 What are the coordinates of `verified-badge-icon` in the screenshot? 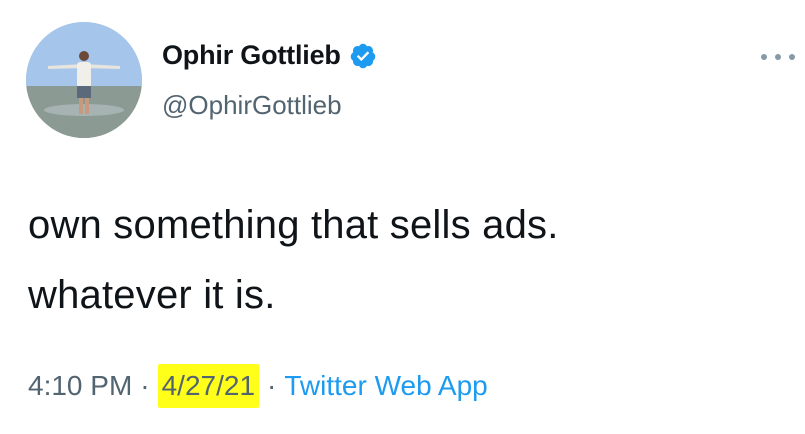 It's located at (363, 56).